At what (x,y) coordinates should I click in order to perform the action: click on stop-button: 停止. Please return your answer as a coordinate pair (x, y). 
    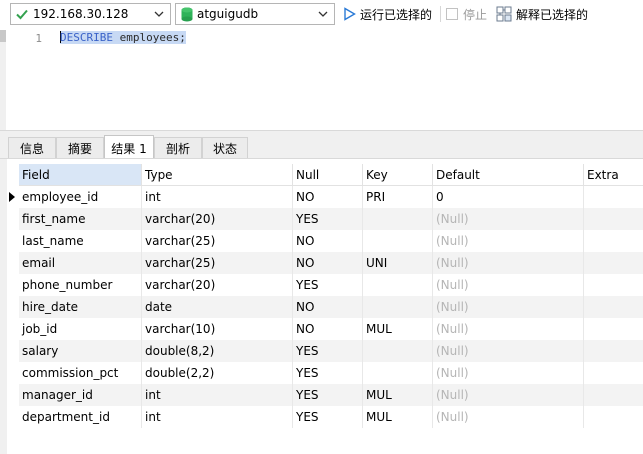
    Looking at the image, I should click on (466, 14).